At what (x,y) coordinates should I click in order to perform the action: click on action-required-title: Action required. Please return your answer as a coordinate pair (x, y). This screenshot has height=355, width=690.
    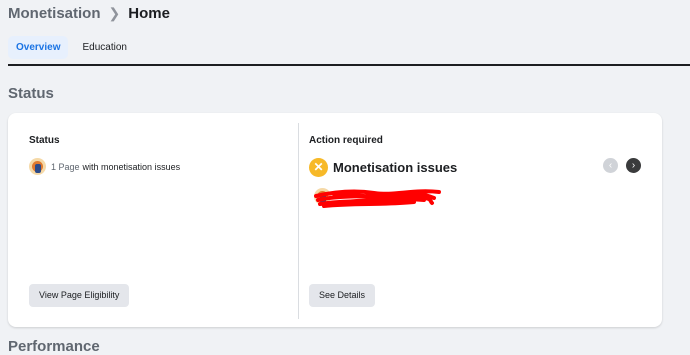
    Looking at the image, I should click on (346, 140).